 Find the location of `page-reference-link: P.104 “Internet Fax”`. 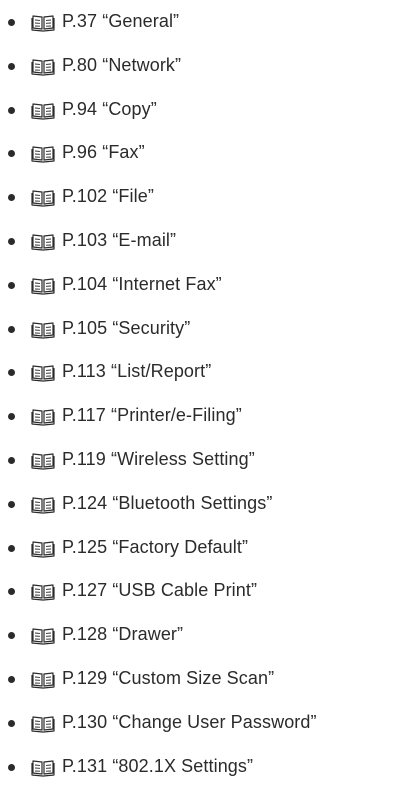

page-reference-link: P.104 “Internet Fax” is located at coordinates (142, 284).